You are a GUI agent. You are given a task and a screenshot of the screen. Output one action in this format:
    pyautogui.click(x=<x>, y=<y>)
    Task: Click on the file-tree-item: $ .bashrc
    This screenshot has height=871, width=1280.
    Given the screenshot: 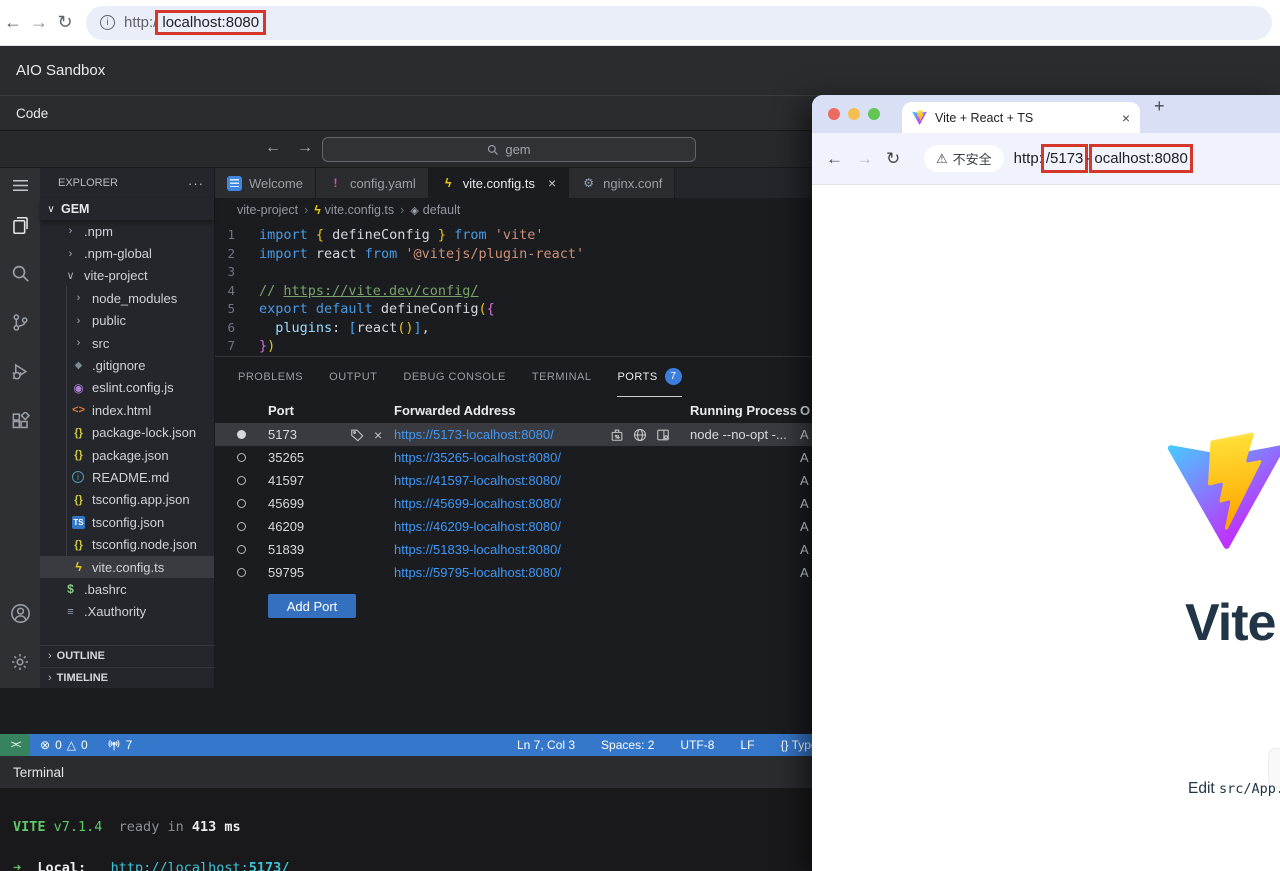 What is the action you would take?
    pyautogui.click(x=127, y=589)
    